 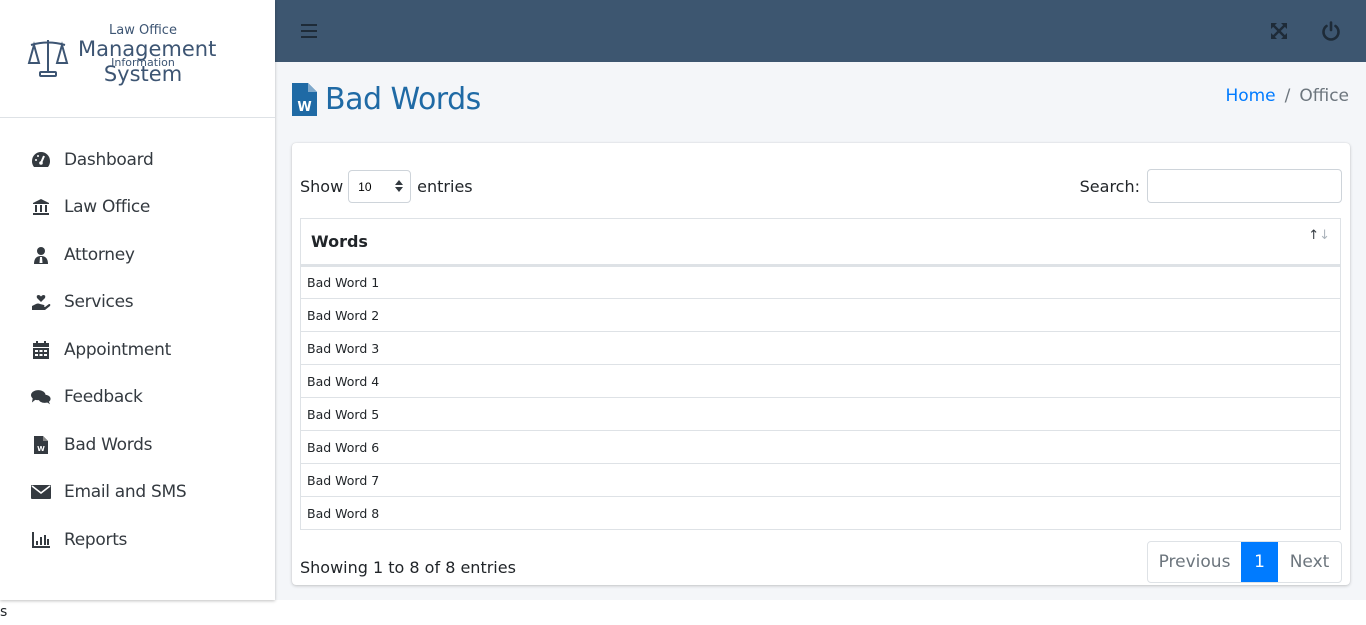 I want to click on search-label: Search:, so click(x=1109, y=186).